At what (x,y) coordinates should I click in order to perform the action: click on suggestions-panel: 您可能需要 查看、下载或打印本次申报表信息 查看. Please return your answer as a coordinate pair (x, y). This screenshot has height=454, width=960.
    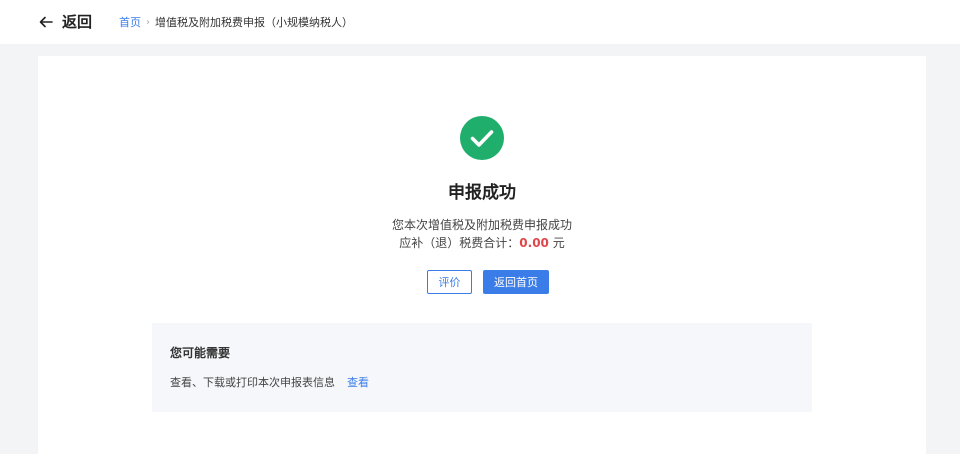
    Looking at the image, I should click on (482, 367).